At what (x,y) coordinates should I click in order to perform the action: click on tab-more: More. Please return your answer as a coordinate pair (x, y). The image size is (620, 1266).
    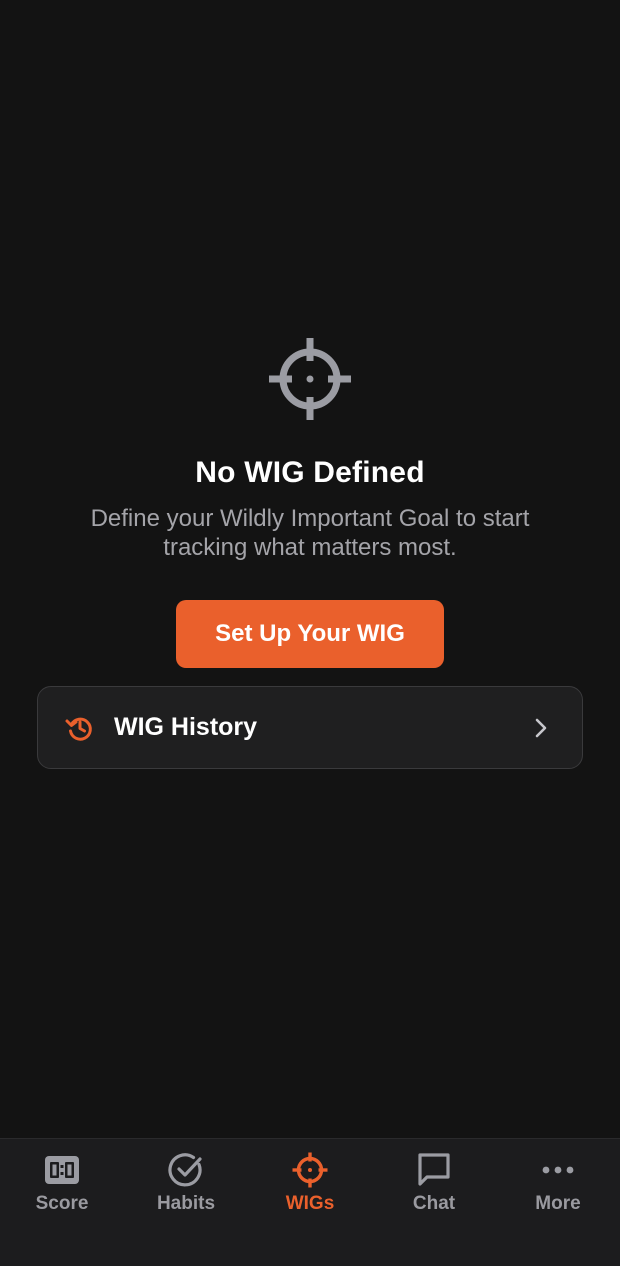
    Looking at the image, I should click on (558, 1202).